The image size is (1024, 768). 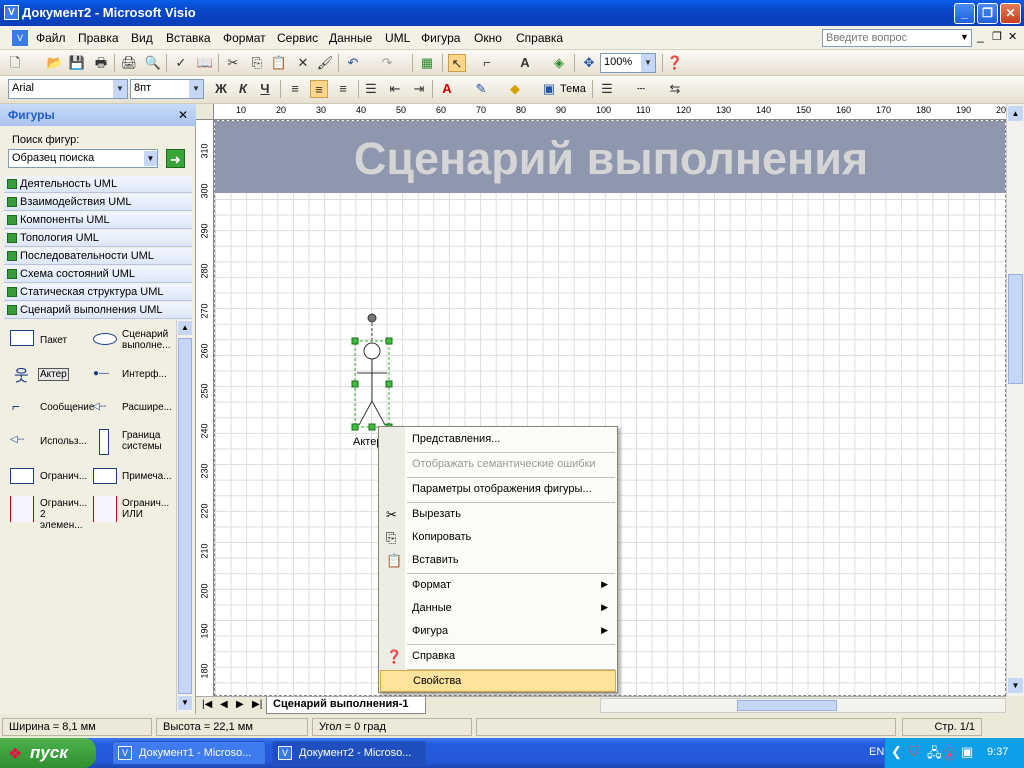 What do you see at coordinates (628, 63) in the screenshot?
I see `zoom-combo: 100% ▼` at bounding box center [628, 63].